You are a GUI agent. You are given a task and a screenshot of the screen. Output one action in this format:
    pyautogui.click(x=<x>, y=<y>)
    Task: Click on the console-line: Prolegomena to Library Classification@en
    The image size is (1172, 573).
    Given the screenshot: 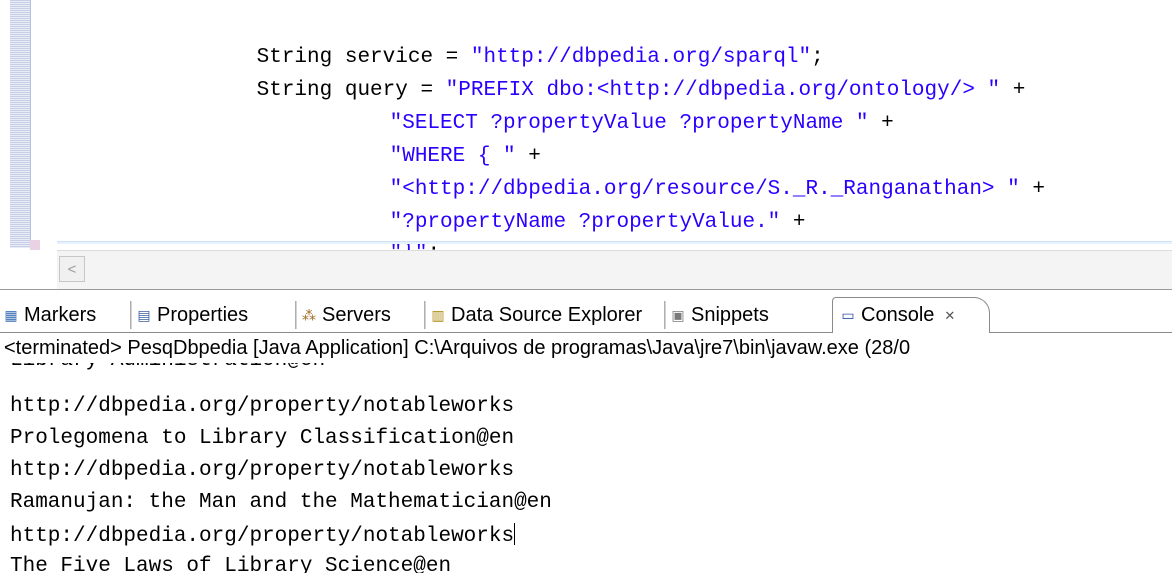 What is the action you would take?
    pyautogui.click(x=262, y=438)
    